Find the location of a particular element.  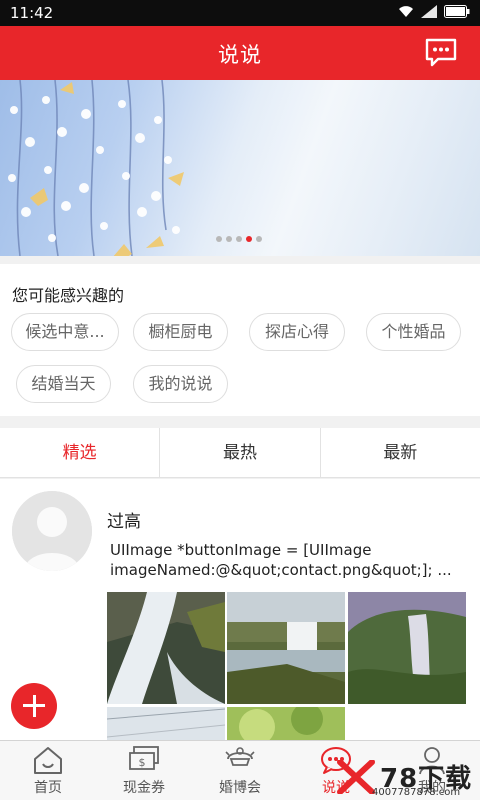

carousel-indicators is located at coordinates (239, 239).